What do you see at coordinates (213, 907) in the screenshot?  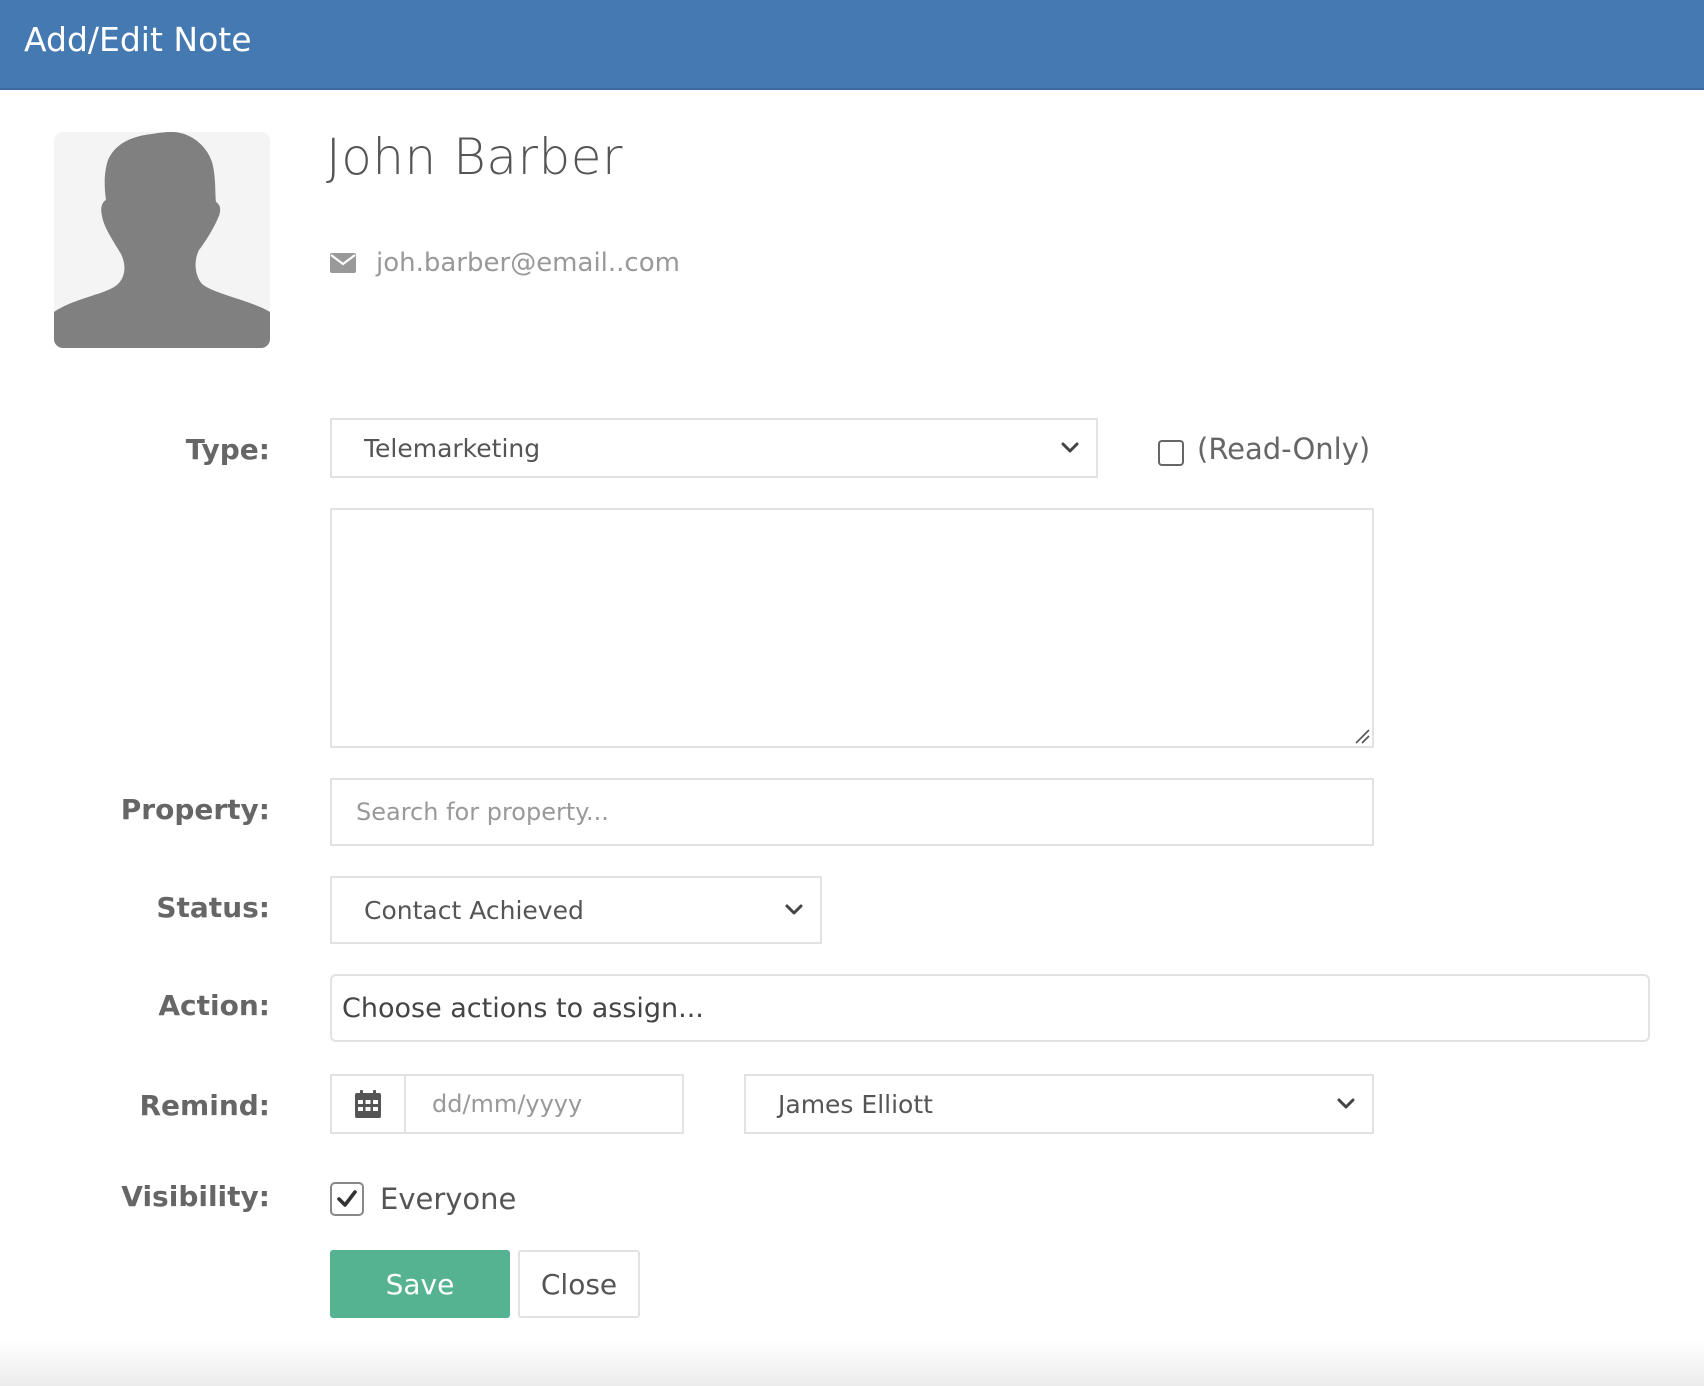 I see `status-label: Status:` at bounding box center [213, 907].